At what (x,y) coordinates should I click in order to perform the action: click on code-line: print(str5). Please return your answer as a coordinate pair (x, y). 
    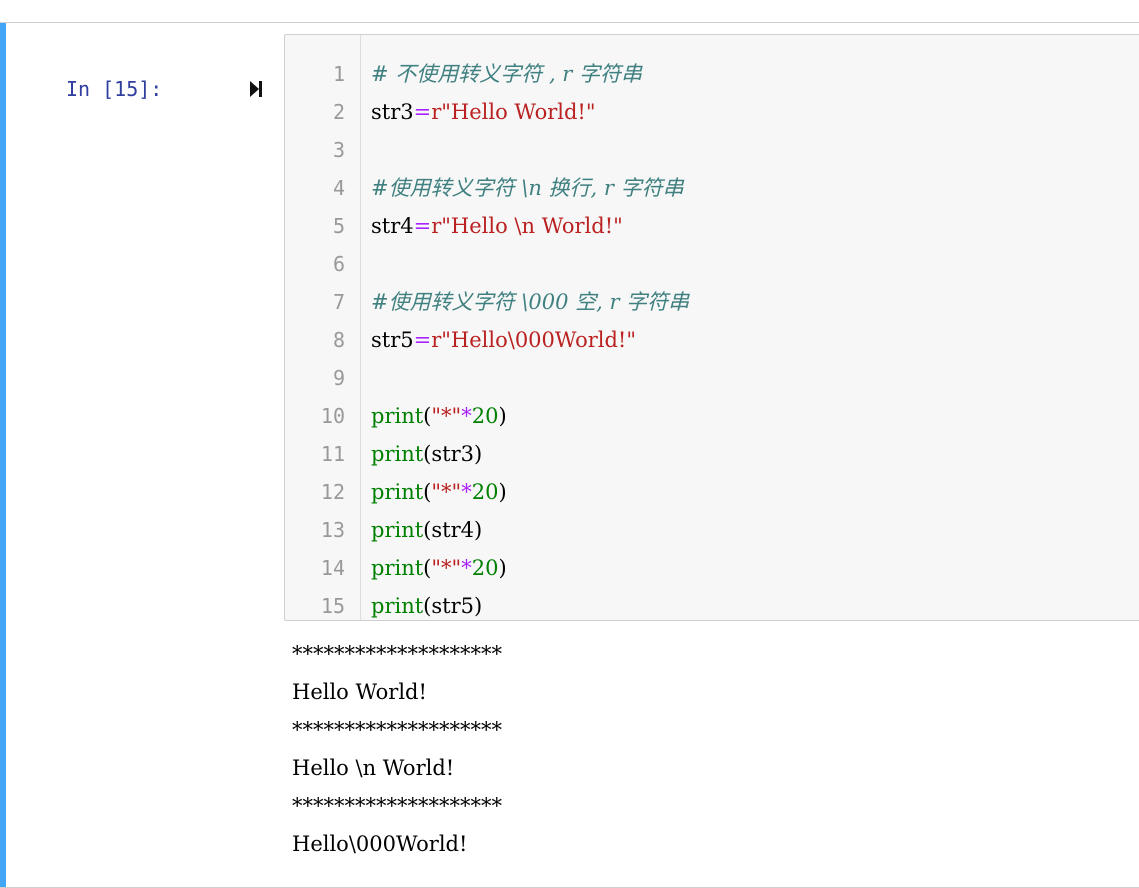
    Looking at the image, I should click on (755, 603).